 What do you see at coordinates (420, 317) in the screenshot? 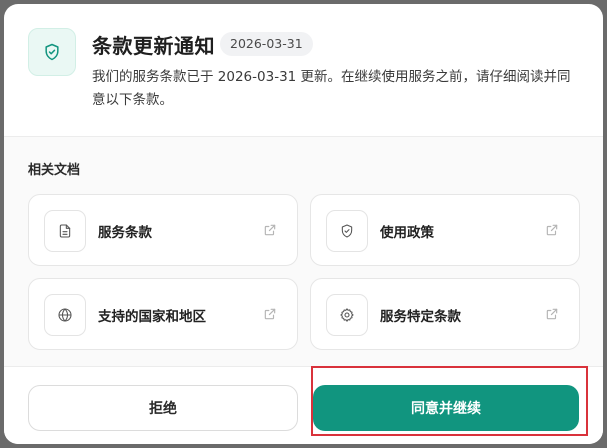
I see `doc-card-label: 服务特定条款` at bounding box center [420, 317].